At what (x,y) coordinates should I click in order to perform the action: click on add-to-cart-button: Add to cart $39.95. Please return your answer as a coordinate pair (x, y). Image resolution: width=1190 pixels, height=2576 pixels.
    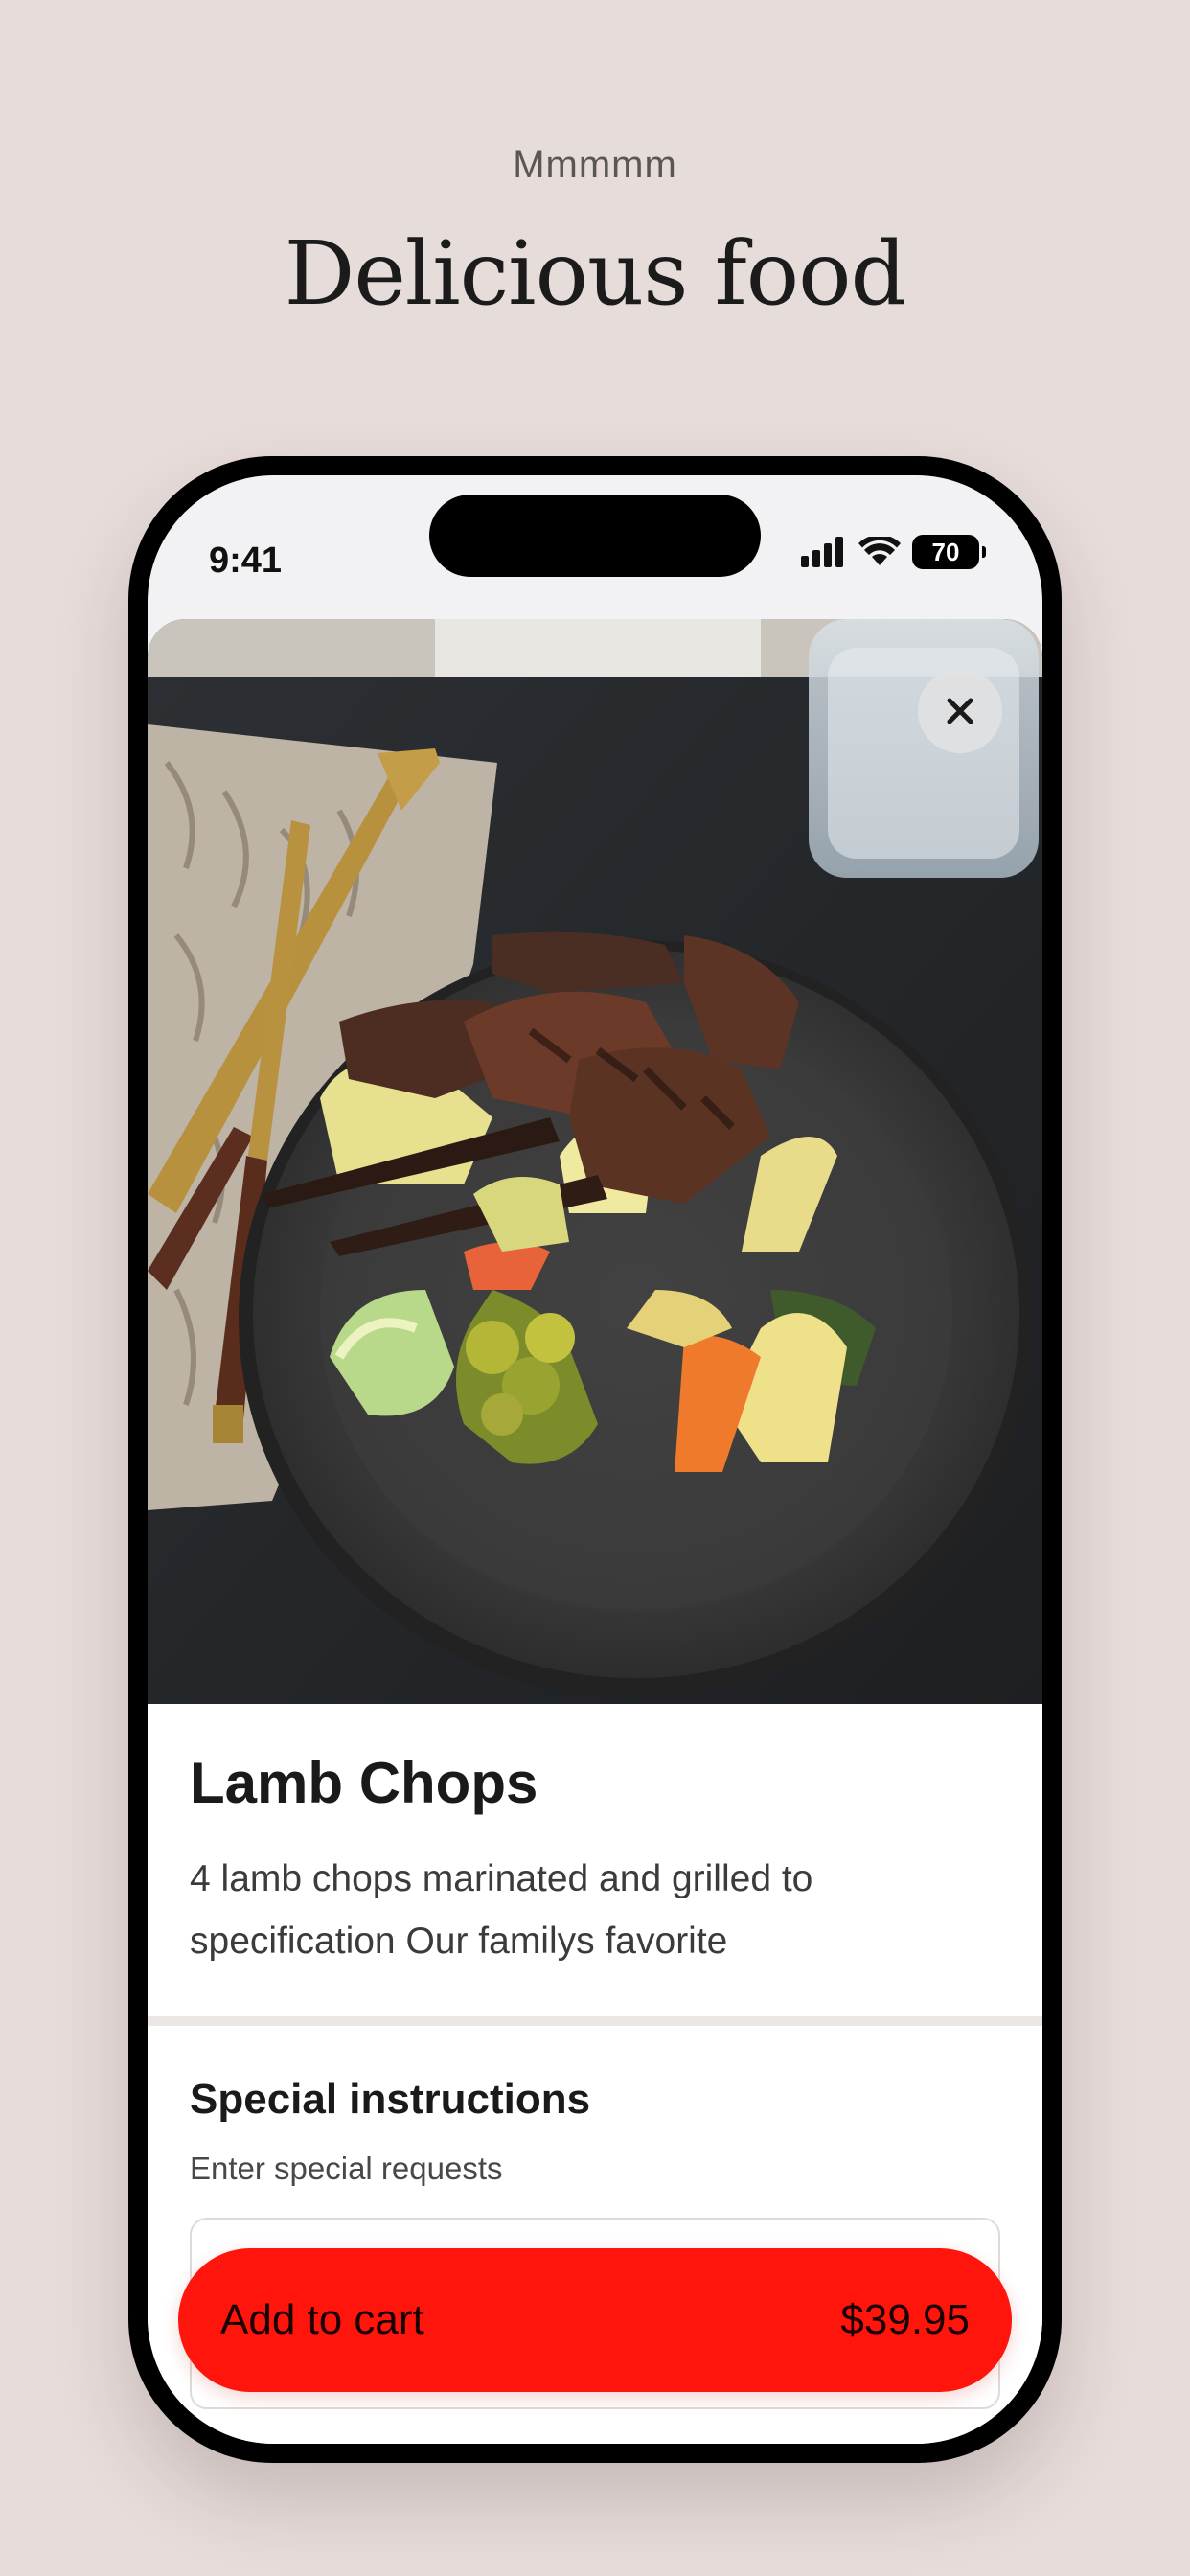
    Looking at the image, I should click on (595, 2320).